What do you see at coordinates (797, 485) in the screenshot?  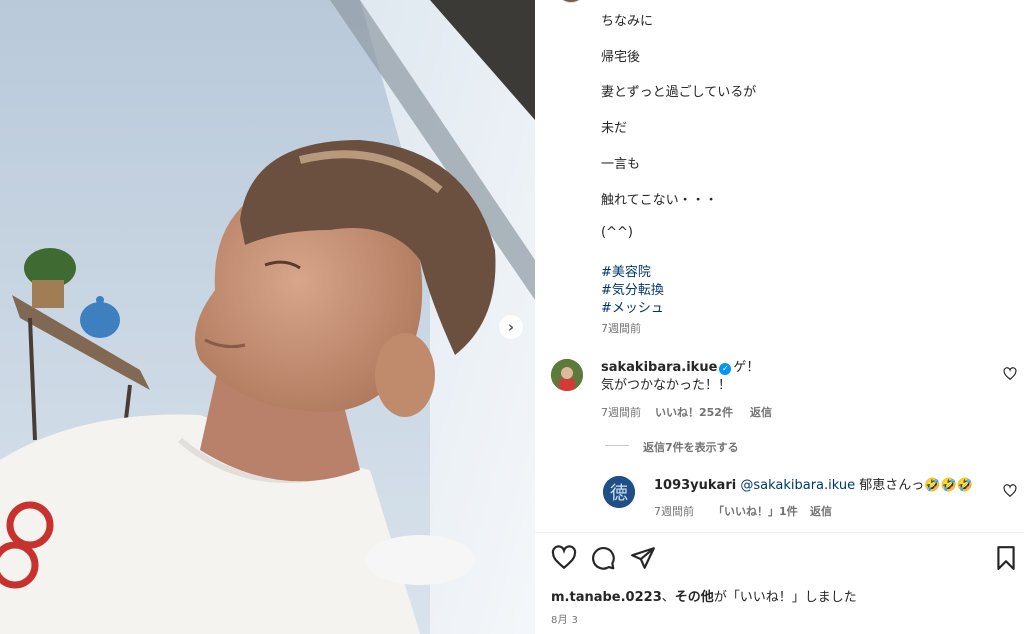 I see `mention-link: @sakakibara.ikue` at bounding box center [797, 485].